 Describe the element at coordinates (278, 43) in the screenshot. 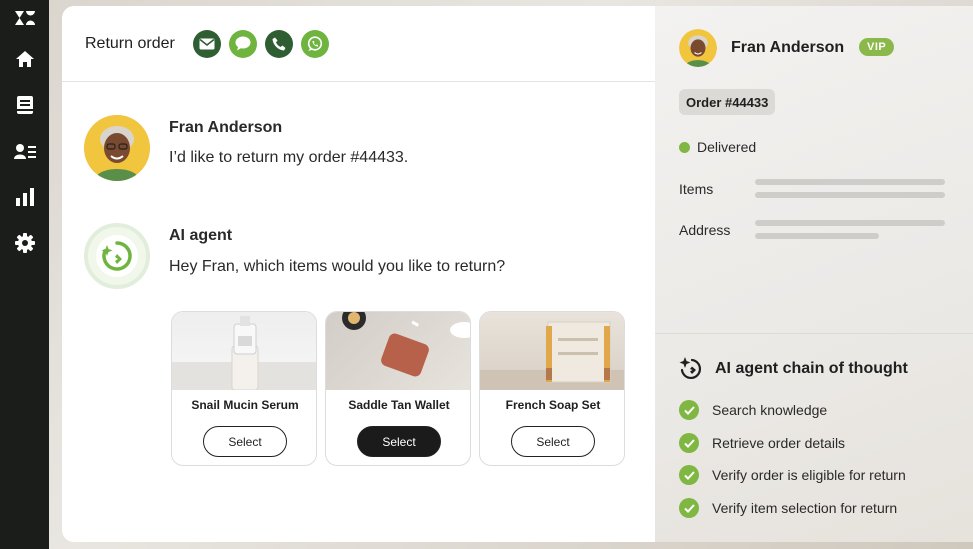

I see `phone-icon` at that location.